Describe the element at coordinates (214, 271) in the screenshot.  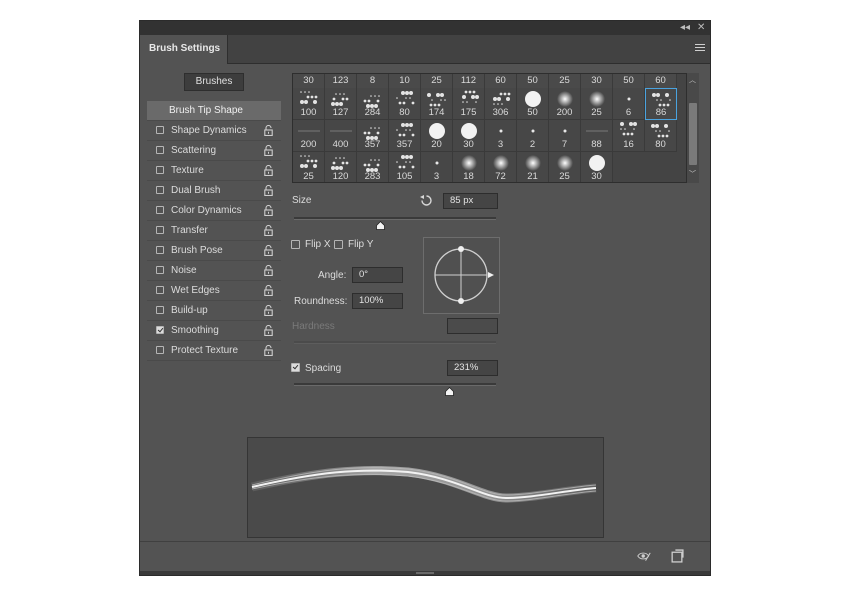
I see `option-noise: Noise` at that location.